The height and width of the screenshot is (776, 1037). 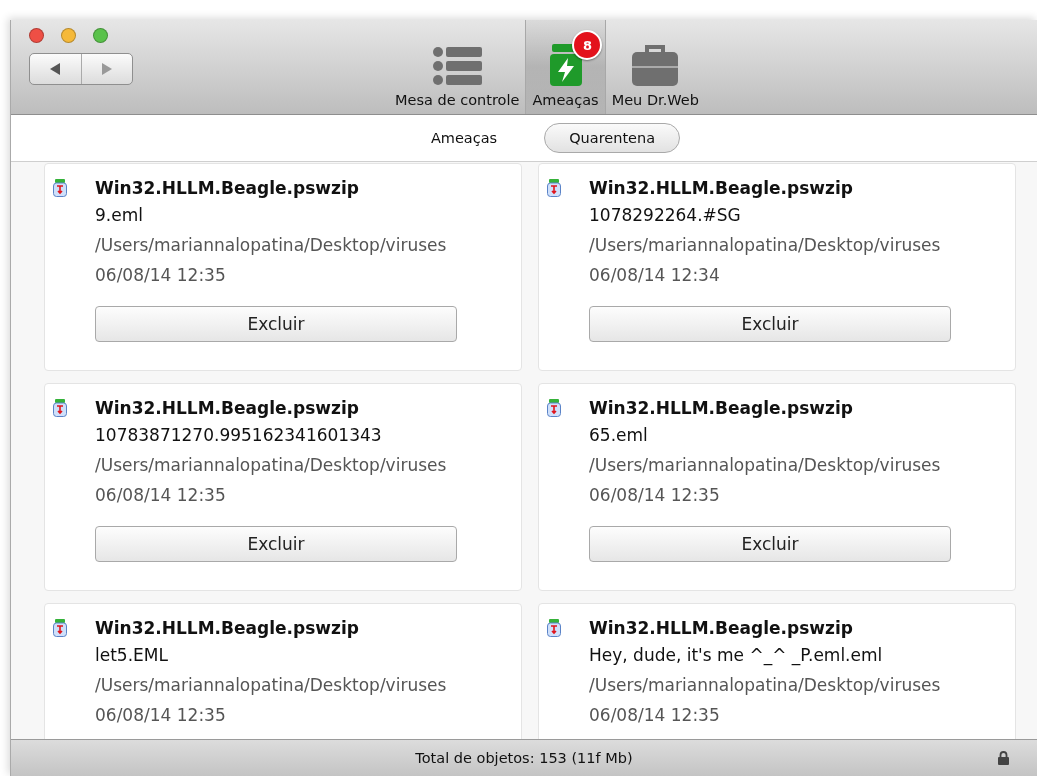 I want to click on back-button, so click(x=55, y=69).